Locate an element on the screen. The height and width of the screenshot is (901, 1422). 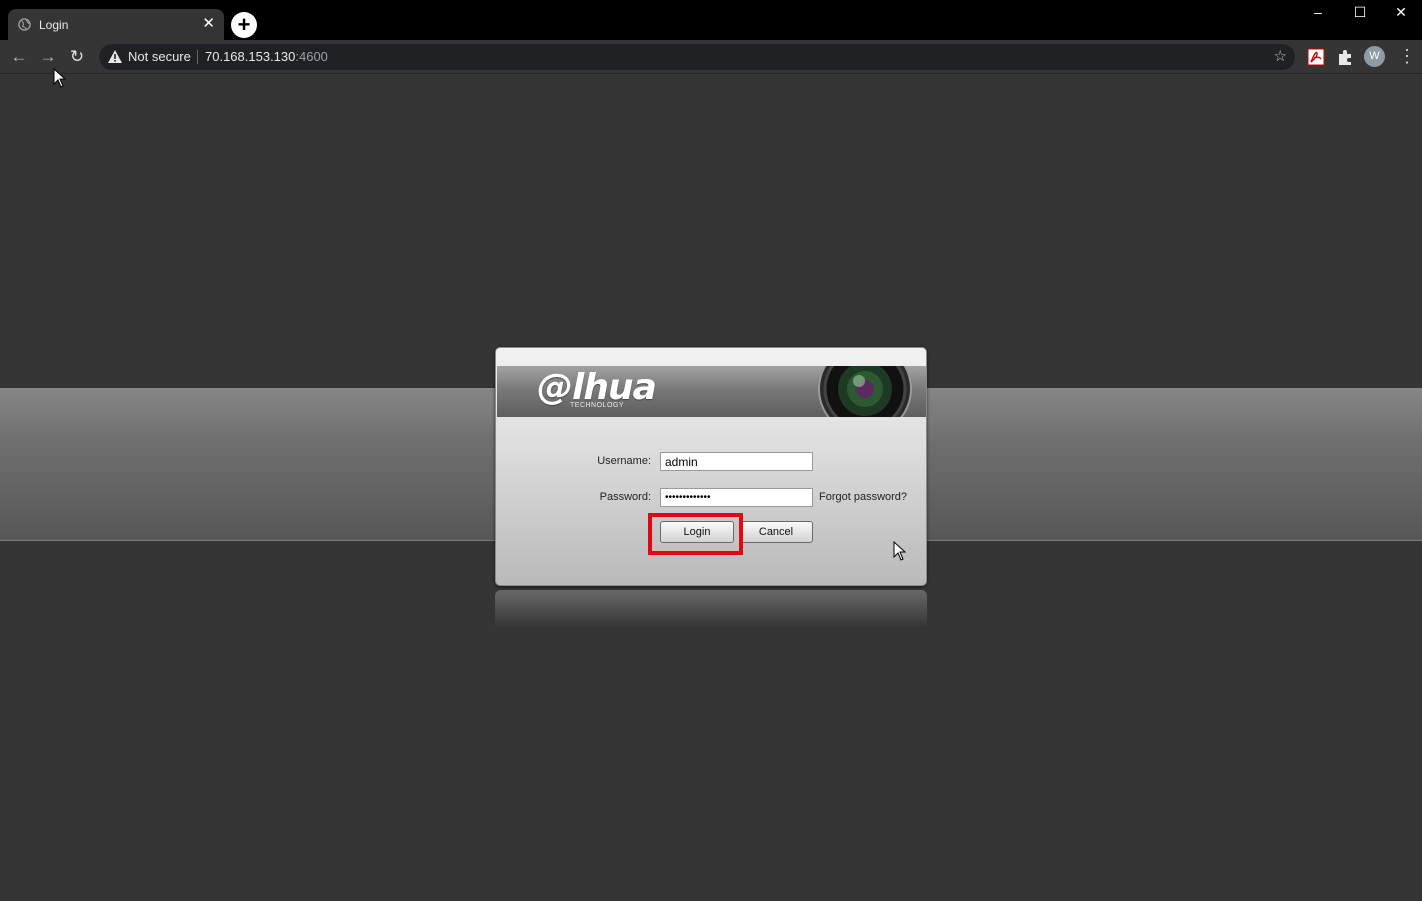
profile-avatar: W is located at coordinates (1374, 56).